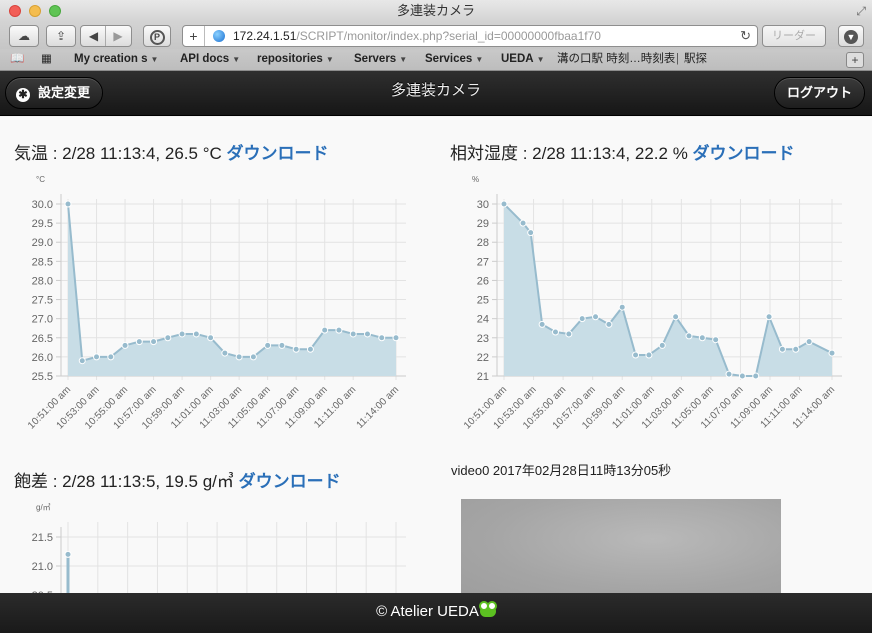  What do you see at coordinates (17, 59) in the screenshot?
I see `reading-list-icon: 📖` at bounding box center [17, 59].